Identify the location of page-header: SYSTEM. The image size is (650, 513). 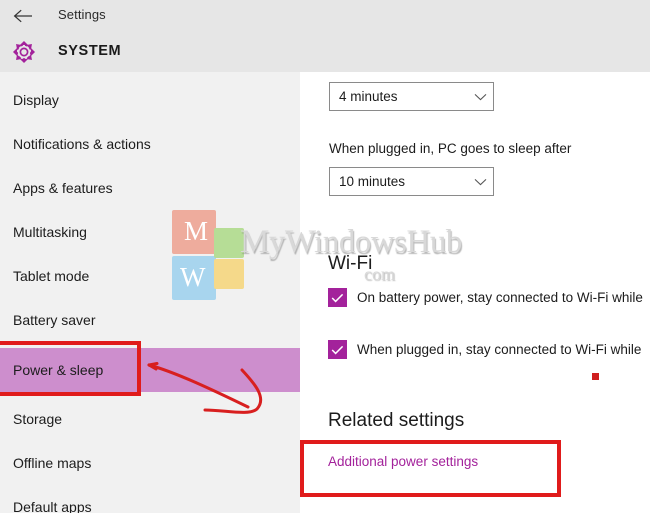
(325, 52).